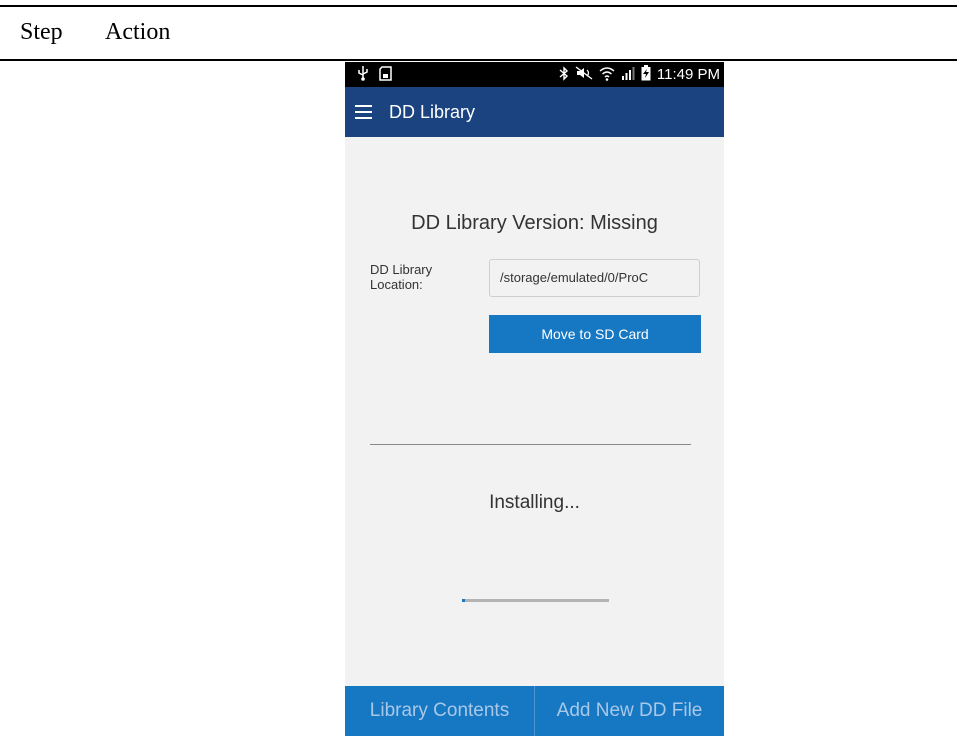  Describe the element at coordinates (385, 75) in the screenshot. I see `sd-card-icon` at that location.